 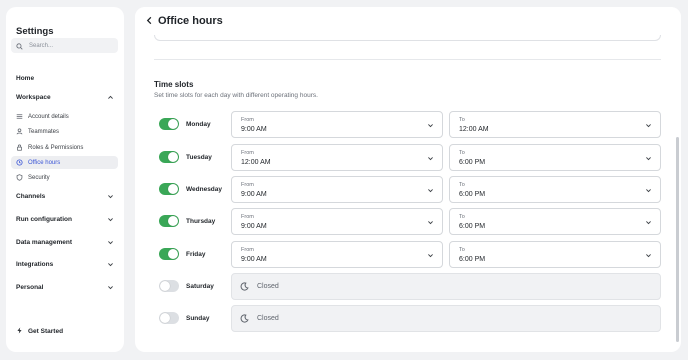 What do you see at coordinates (337, 157) in the screenshot?
I see `from-time-select: From 12:00 AM` at bounding box center [337, 157].